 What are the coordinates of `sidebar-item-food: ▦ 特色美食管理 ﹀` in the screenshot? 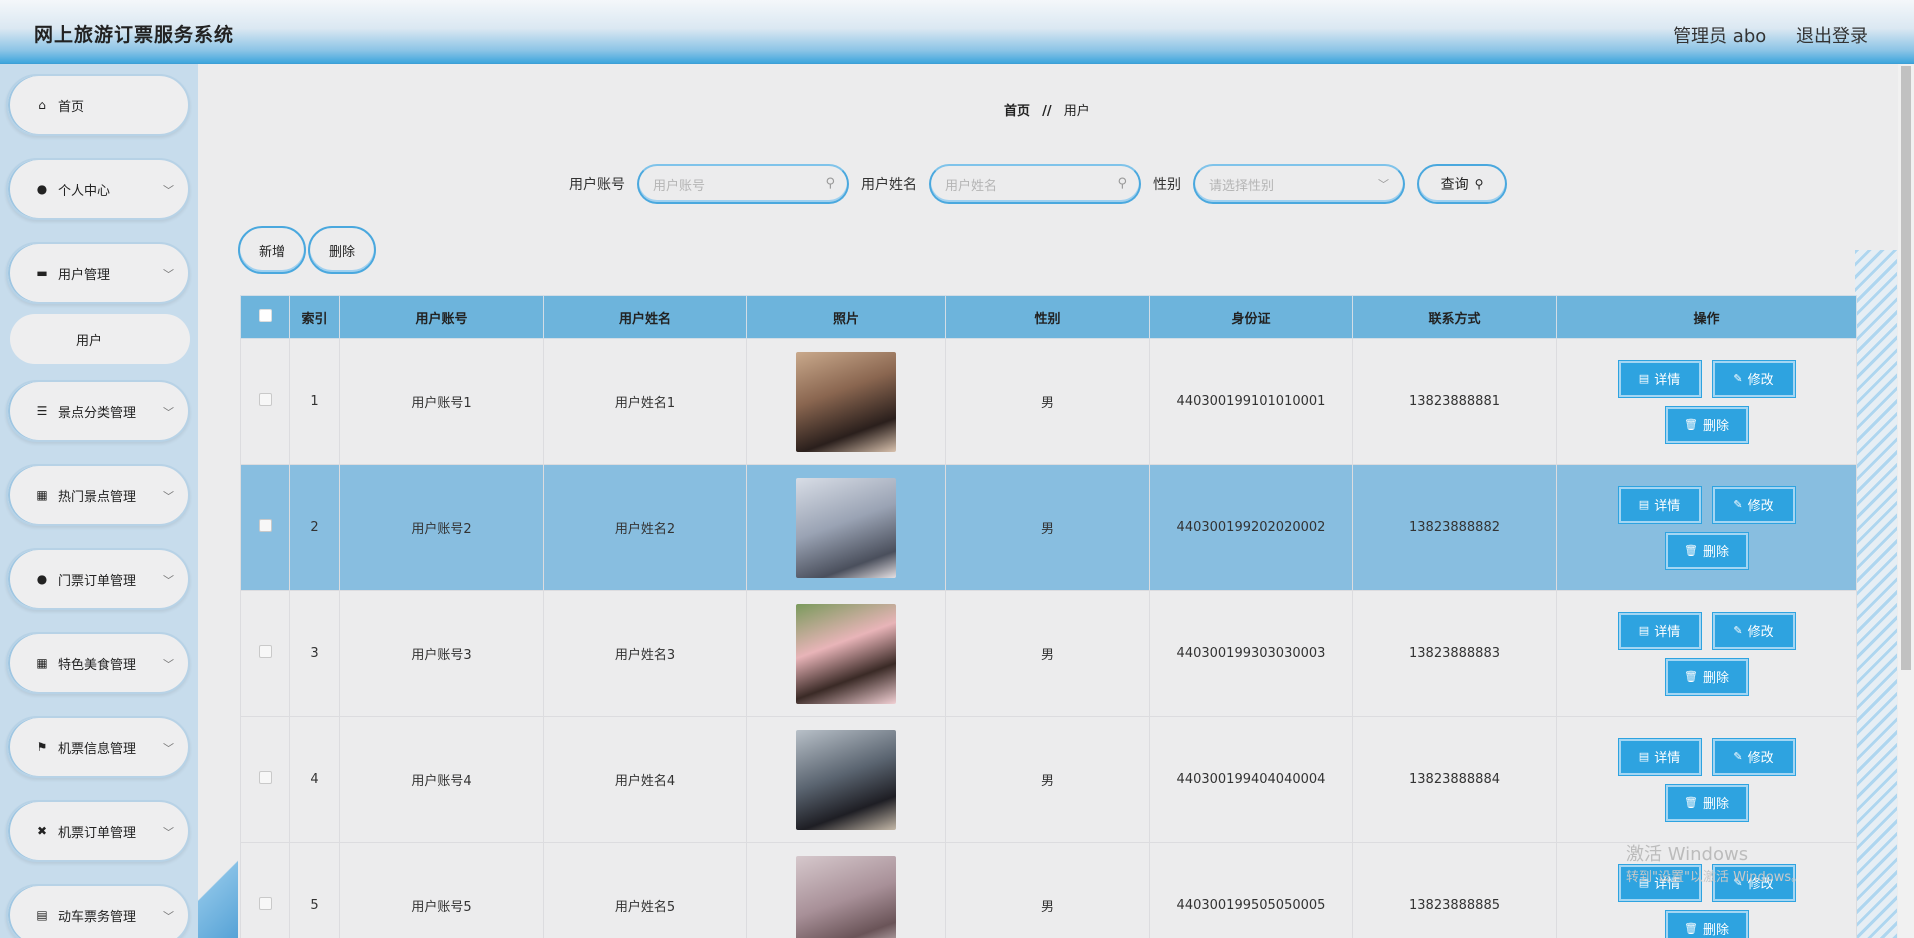 It's located at (98, 663).